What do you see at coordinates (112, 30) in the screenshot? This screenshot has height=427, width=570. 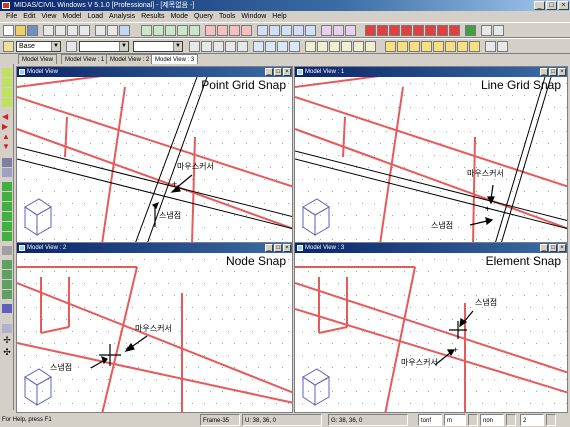 I see `print-preview-icon` at bounding box center [112, 30].